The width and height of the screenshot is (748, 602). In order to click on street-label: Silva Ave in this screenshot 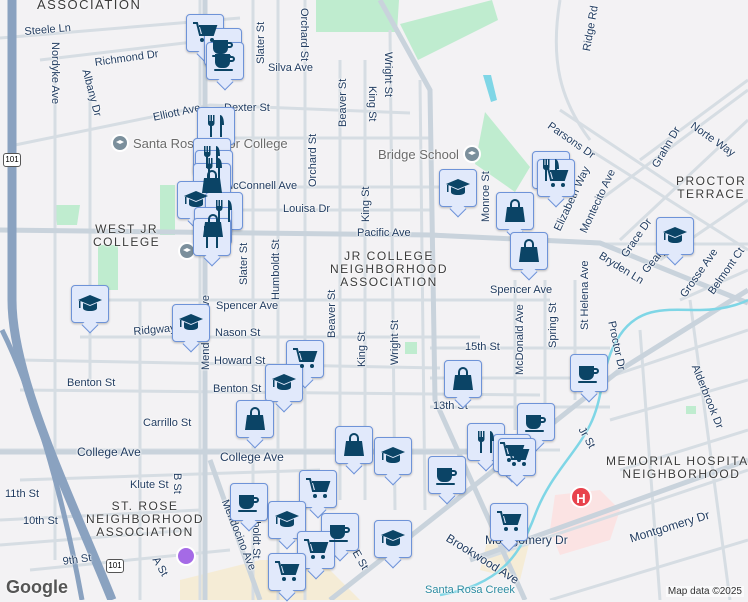, I will do `click(291, 68)`.